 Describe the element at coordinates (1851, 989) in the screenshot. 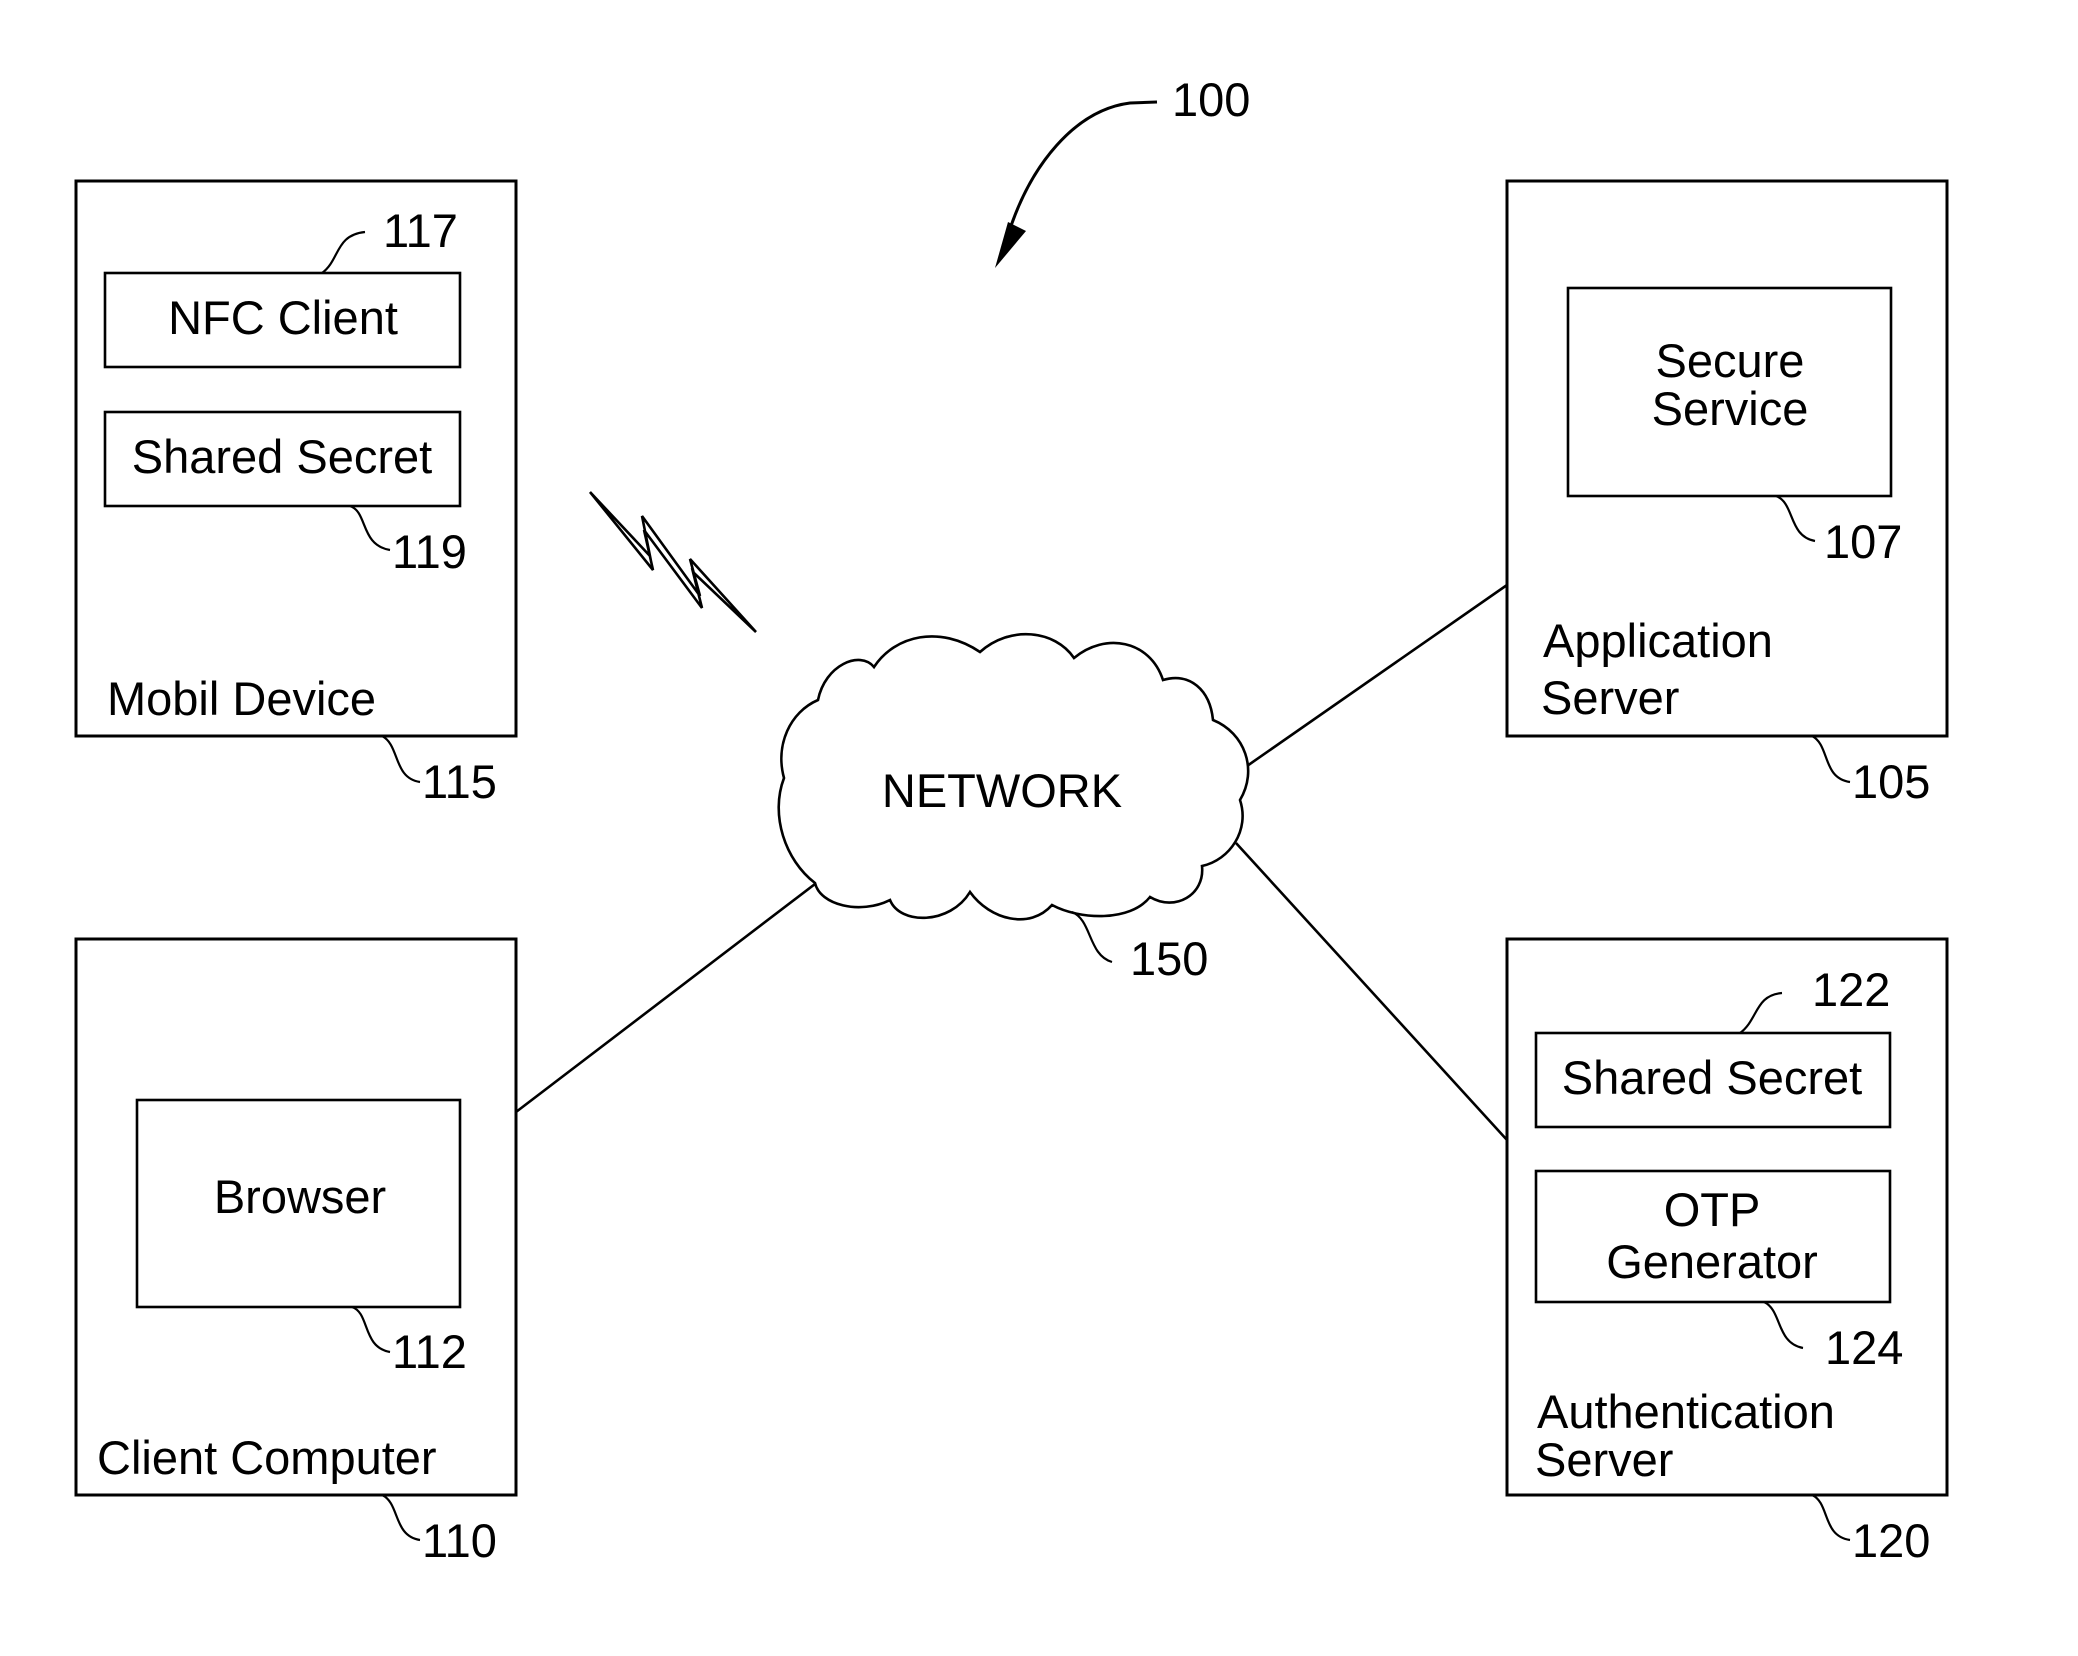

I see `auth-shared-secret-reference: 122` at that location.